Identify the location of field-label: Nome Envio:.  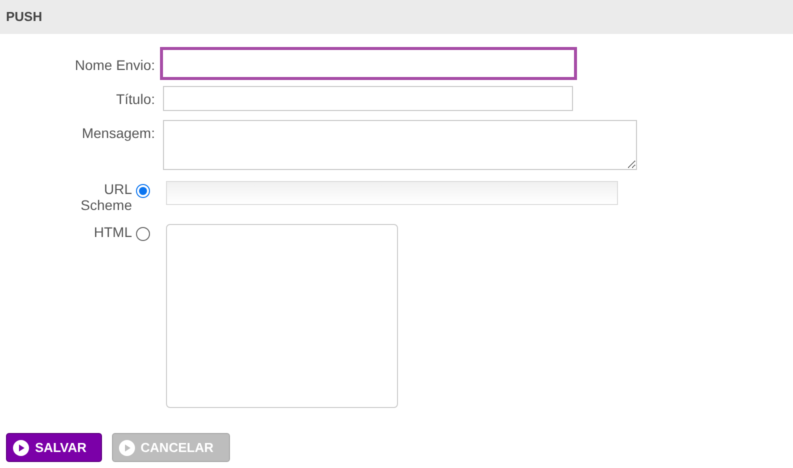
(114, 65).